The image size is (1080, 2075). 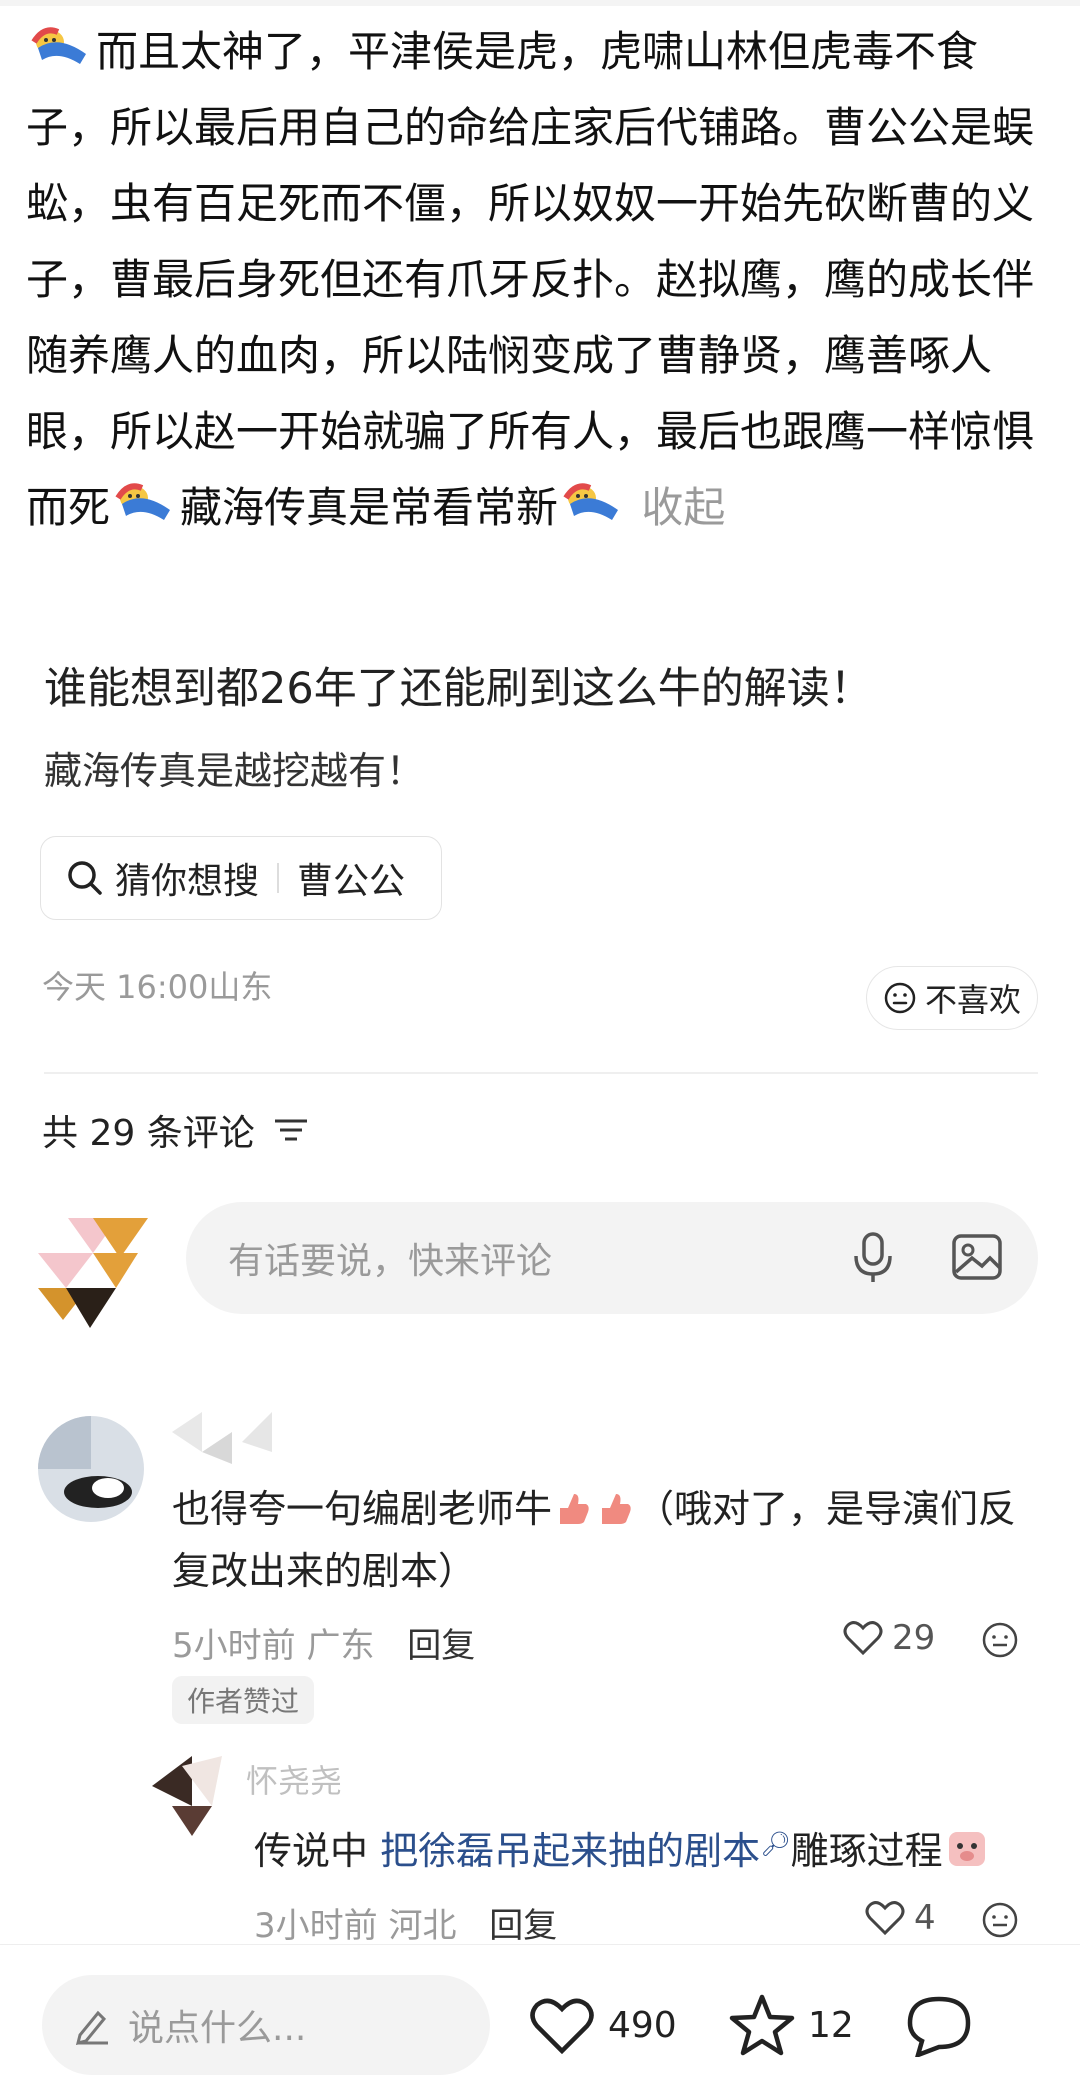 What do you see at coordinates (977, 1257) in the screenshot?
I see `image-icon` at bounding box center [977, 1257].